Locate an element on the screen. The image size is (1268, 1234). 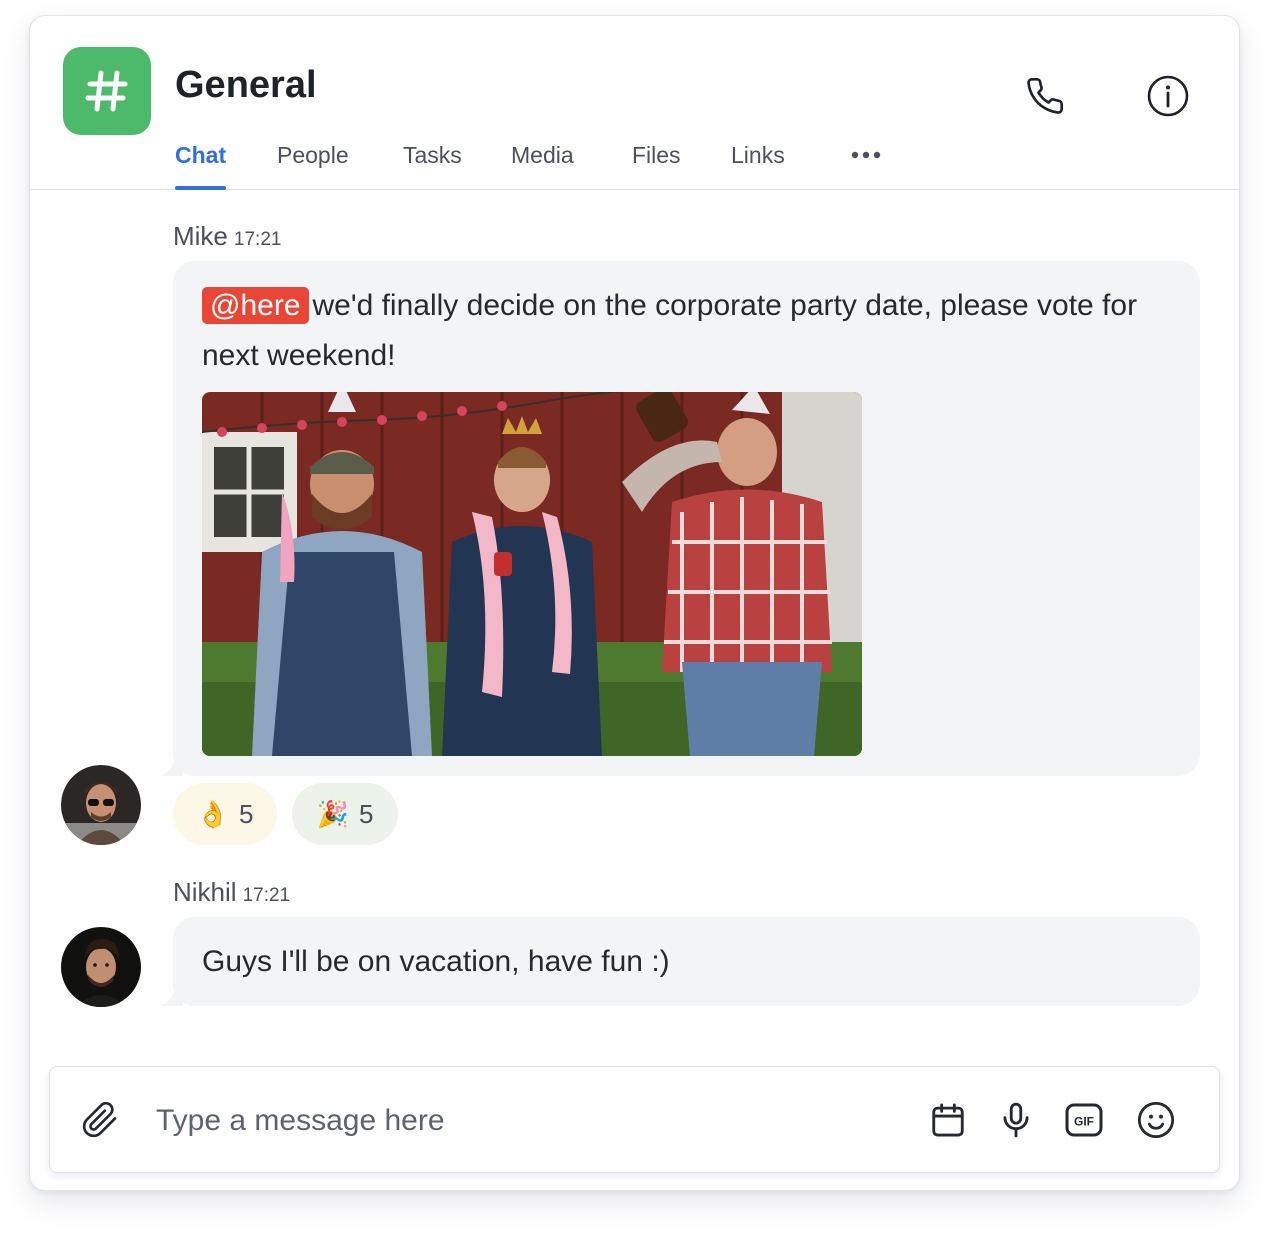
info-button is located at coordinates (1168, 96).